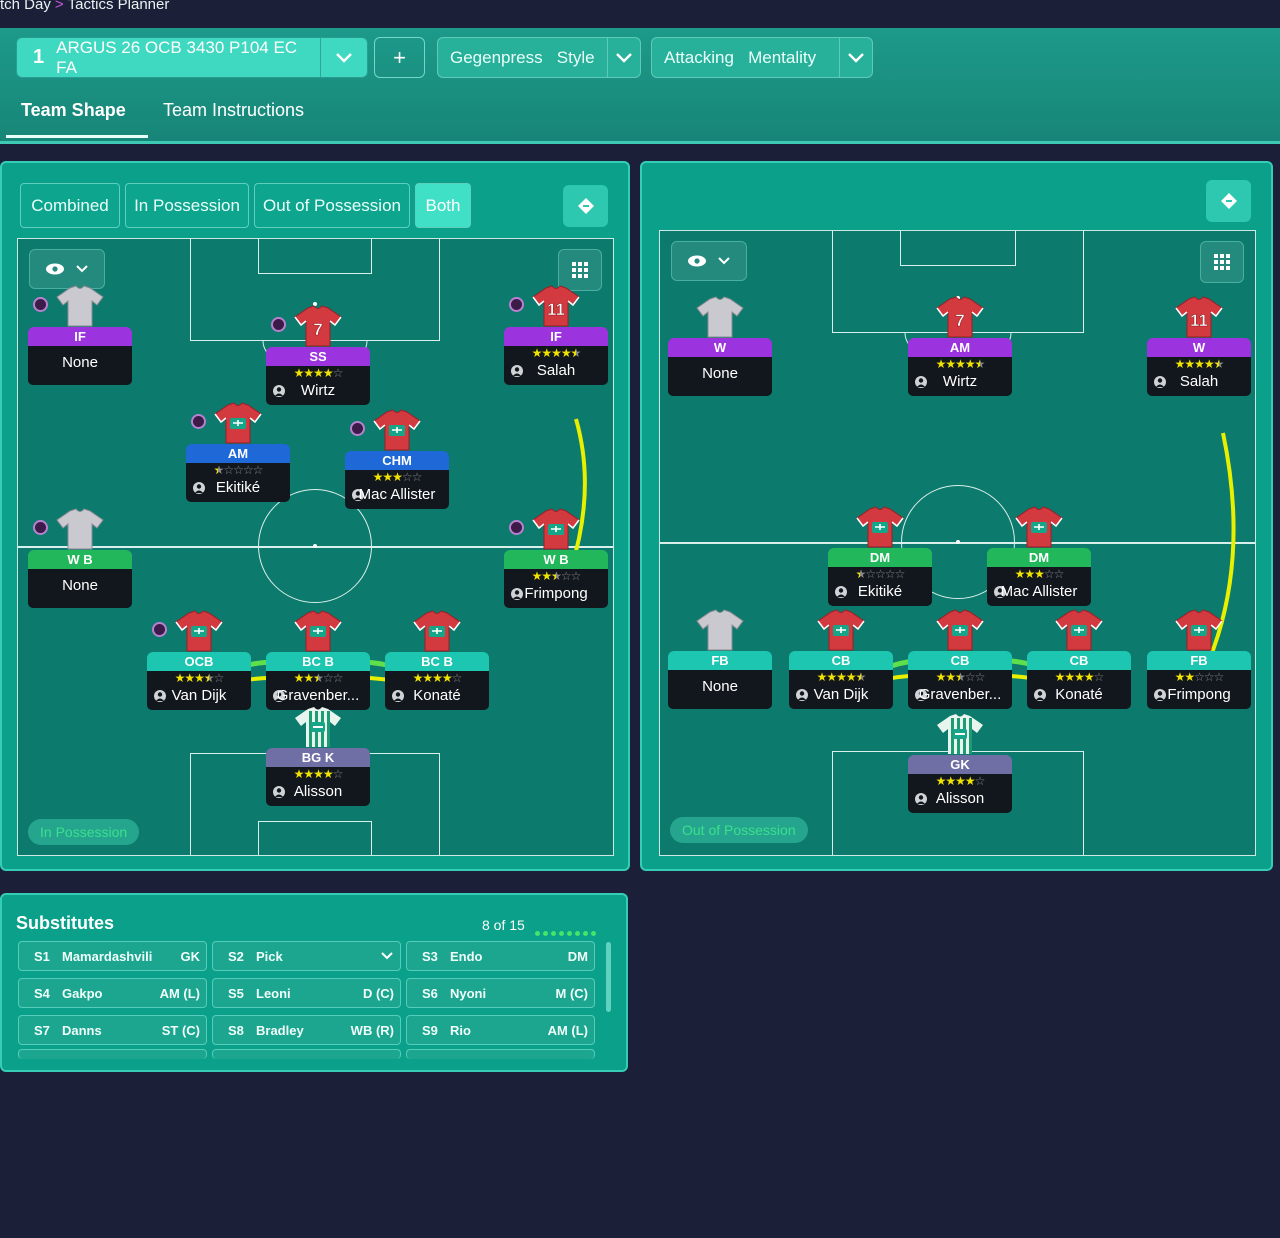 The width and height of the screenshot is (1280, 1238). I want to click on substitutes-scrollbar, so click(608, 977).